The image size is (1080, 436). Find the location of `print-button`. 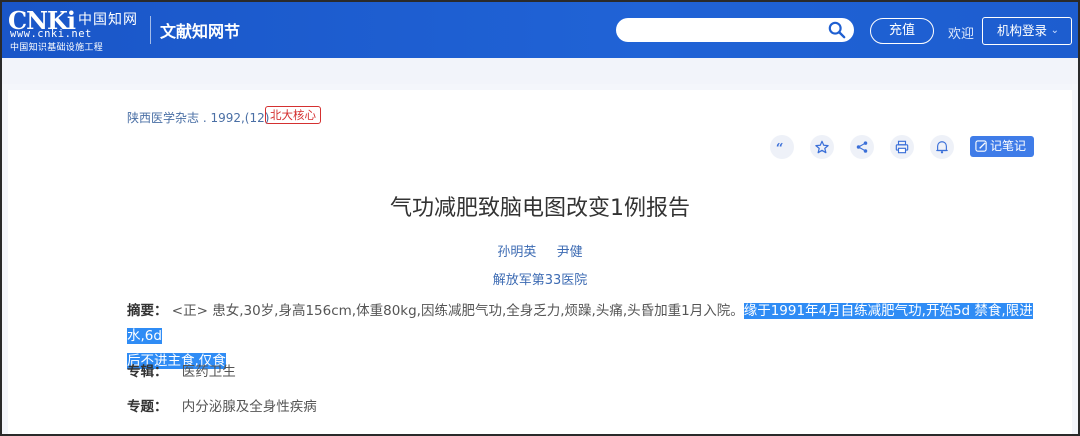

print-button is located at coordinates (902, 147).